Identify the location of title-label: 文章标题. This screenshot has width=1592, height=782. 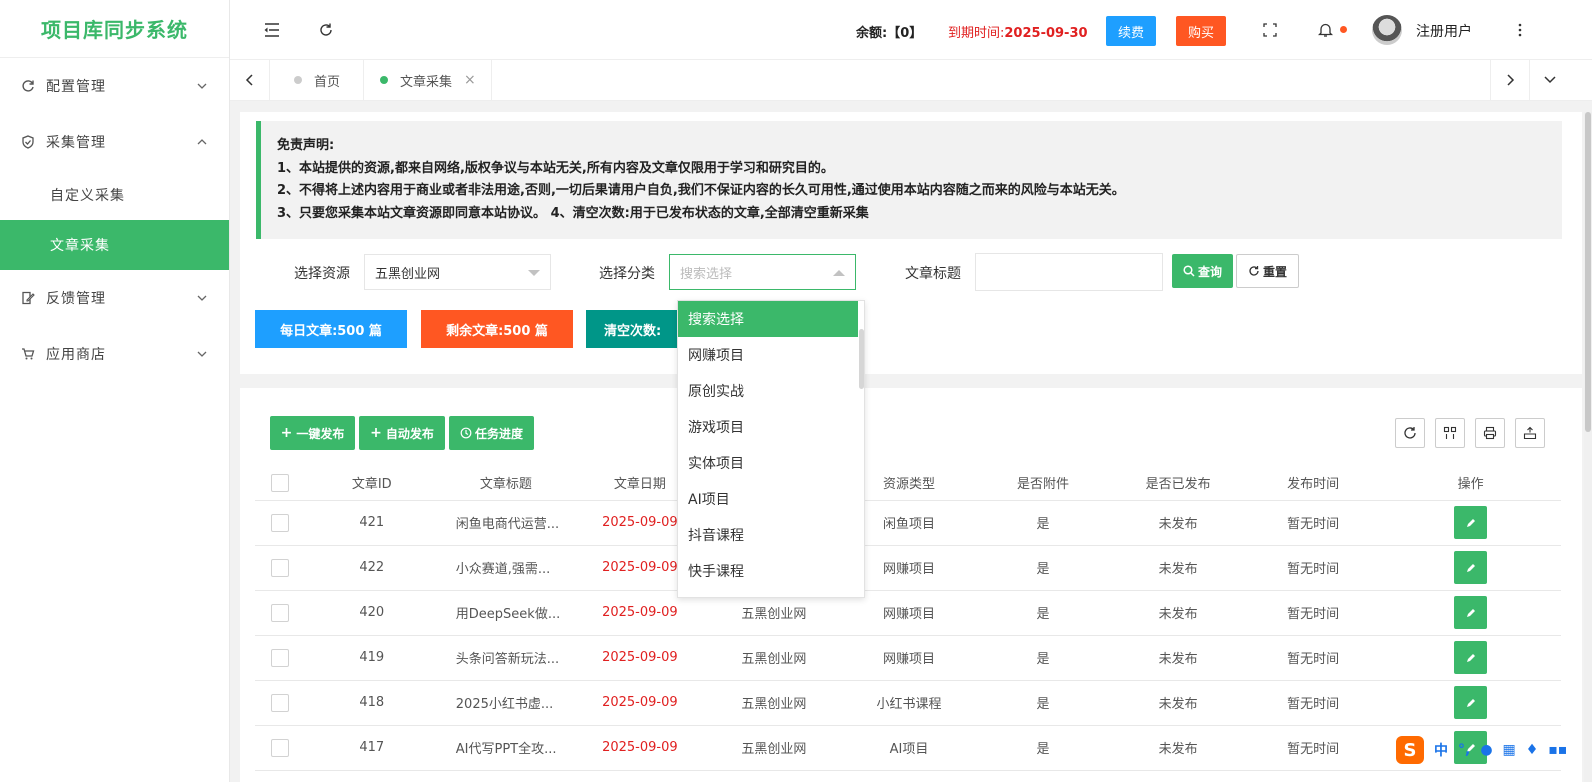
(933, 274).